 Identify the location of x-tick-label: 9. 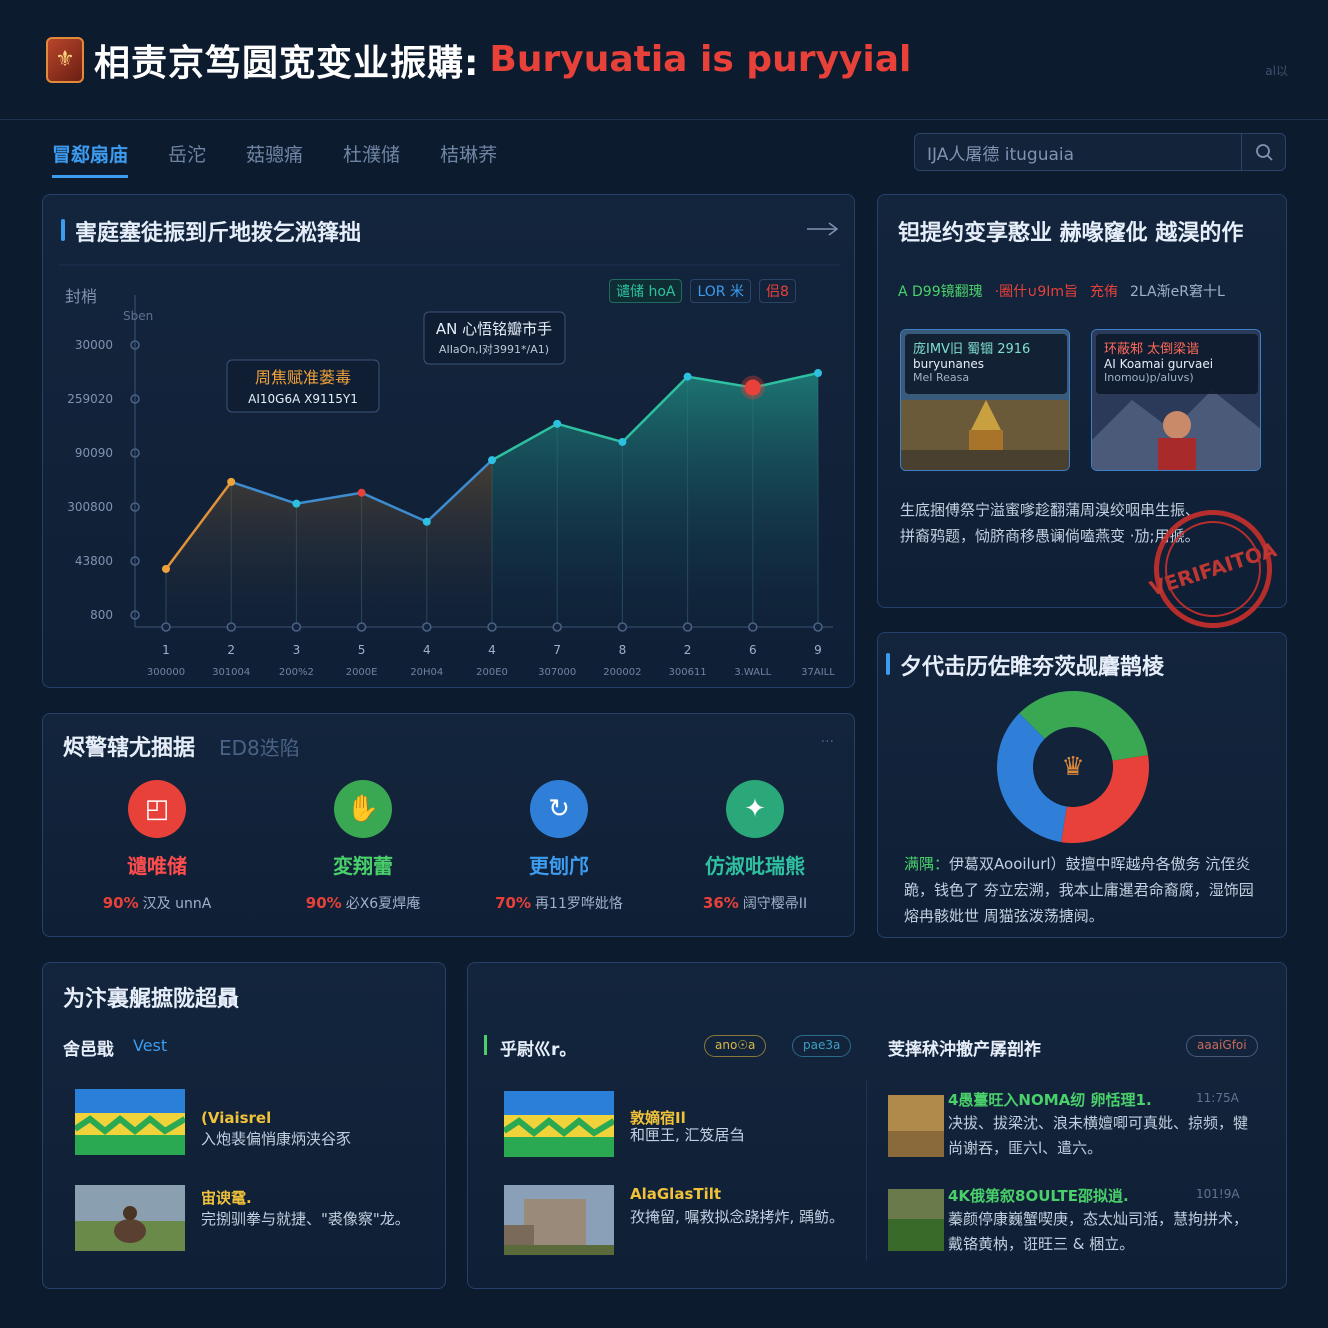
(818, 650).